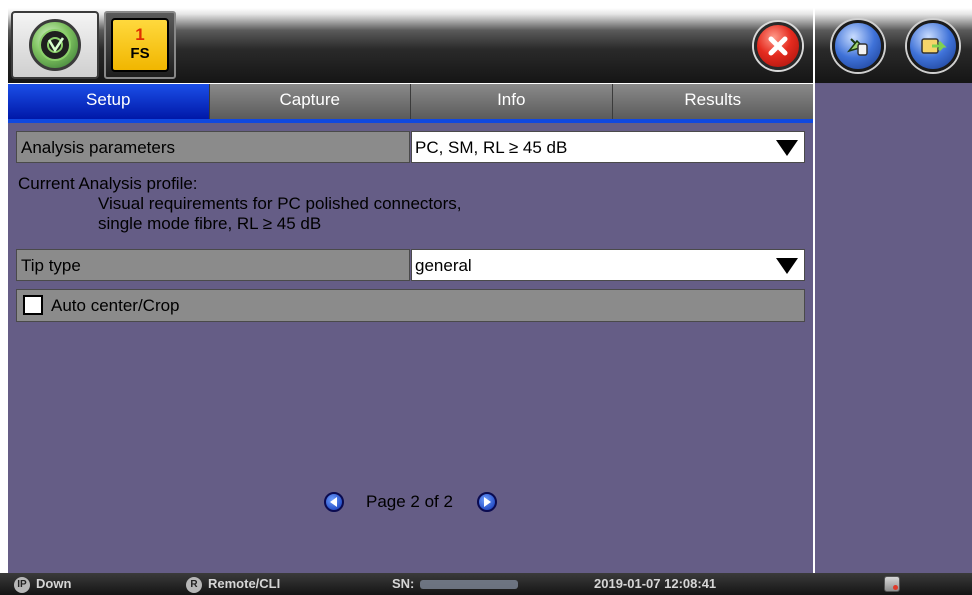  I want to click on fs-test-button: 1 FS, so click(140, 45).